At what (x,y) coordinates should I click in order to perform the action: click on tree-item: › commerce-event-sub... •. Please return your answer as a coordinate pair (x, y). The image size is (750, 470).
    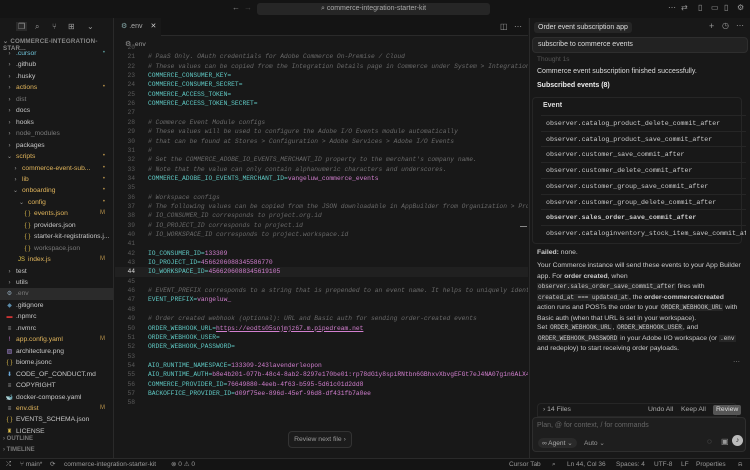
    Looking at the image, I should click on (56, 168).